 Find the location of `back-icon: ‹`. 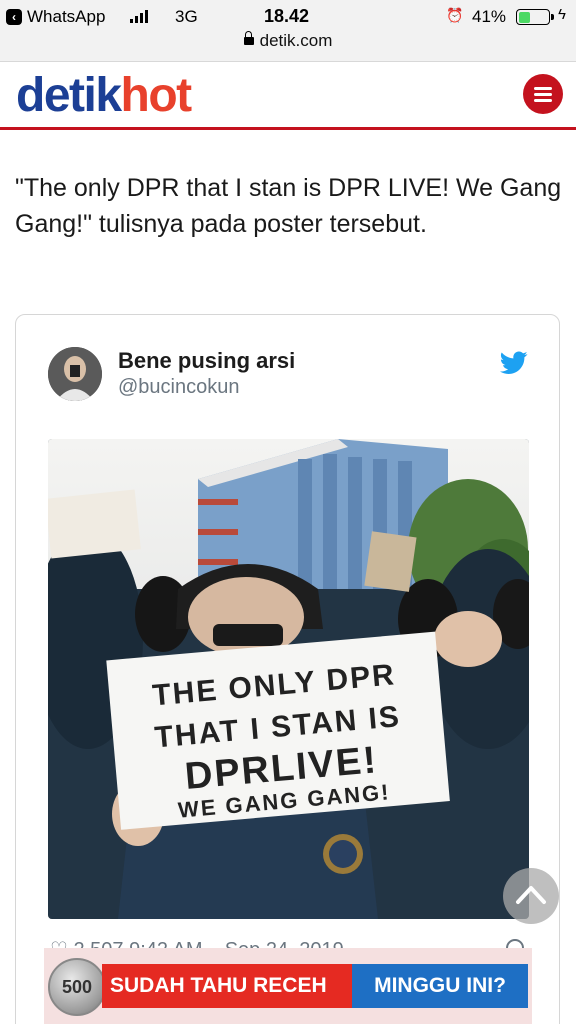

back-icon: ‹ is located at coordinates (14, 17).